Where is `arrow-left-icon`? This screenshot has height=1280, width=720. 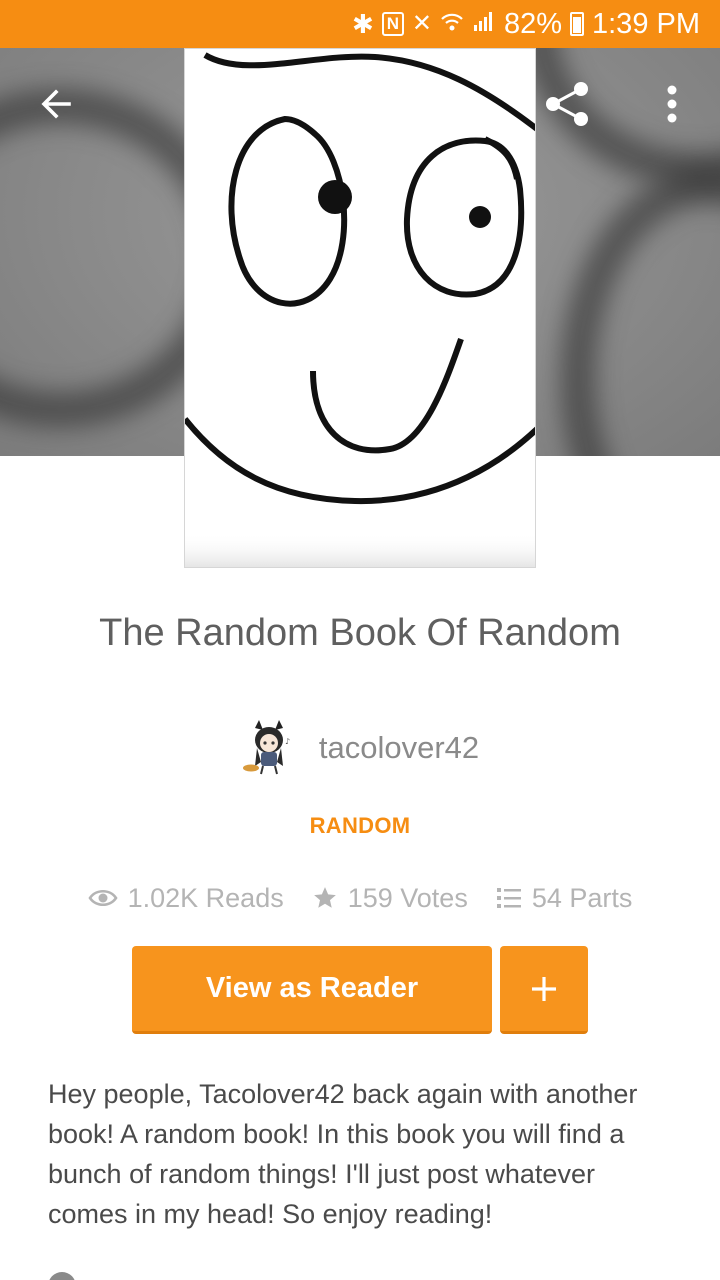 arrow-left-icon is located at coordinates (56, 104).